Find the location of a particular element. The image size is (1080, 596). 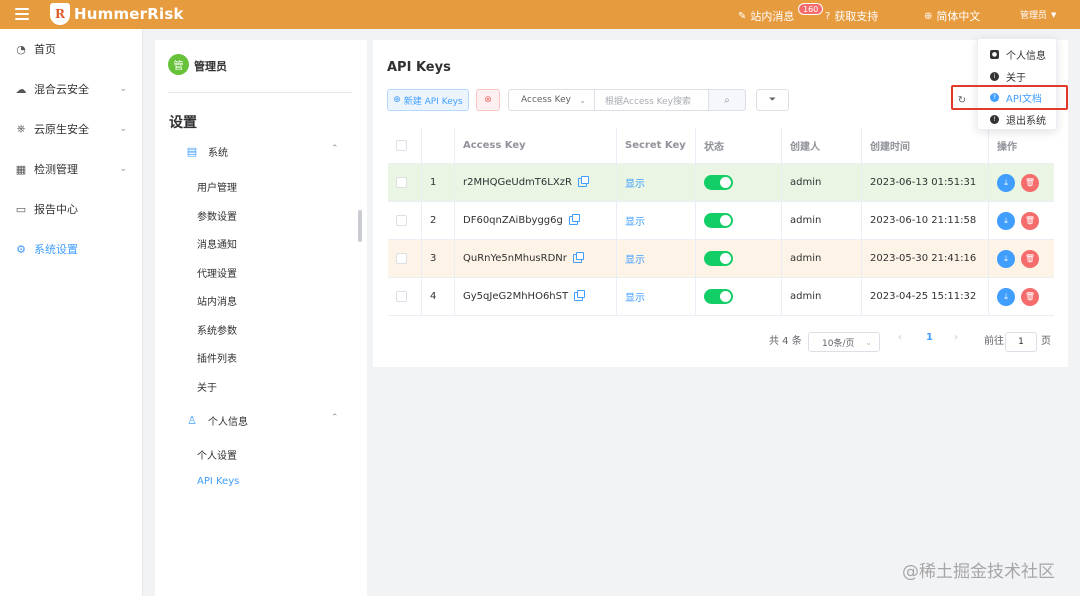

user-menu-trigger: 管理员 ▼ is located at coordinates (1038, 15).